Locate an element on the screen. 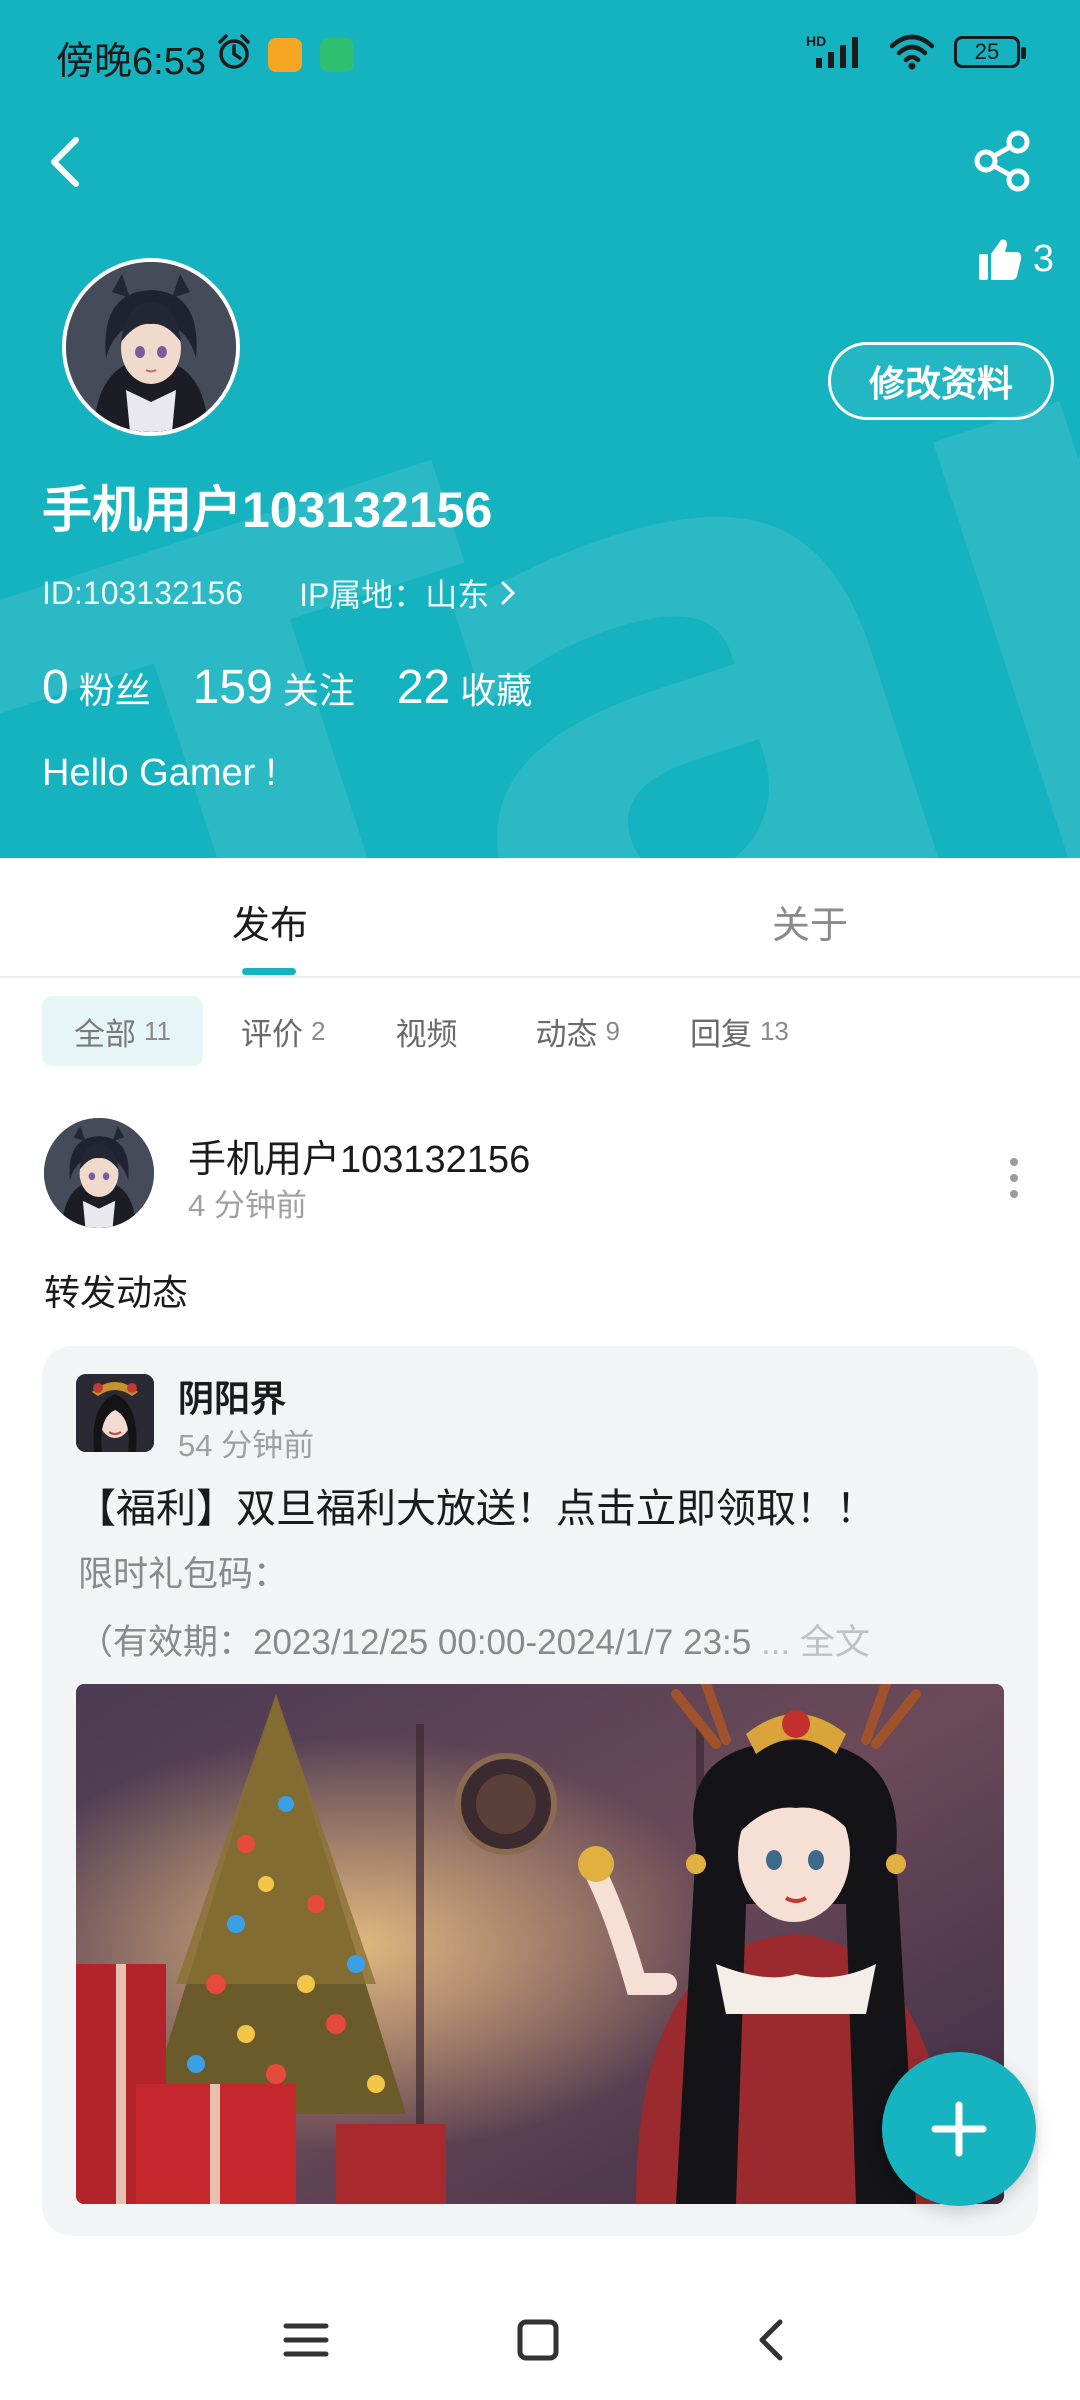  filter-videos: 视频 is located at coordinates (430, 1031).